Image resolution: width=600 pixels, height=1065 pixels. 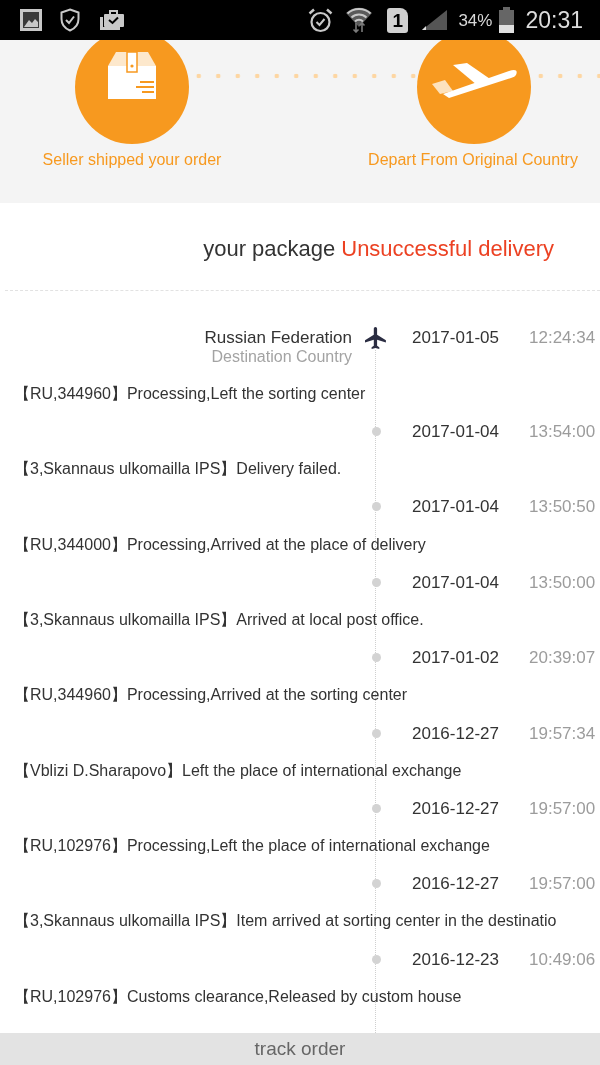 What do you see at coordinates (562, 582) in the screenshot?
I see `event-time: 13:50:00` at bounding box center [562, 582].